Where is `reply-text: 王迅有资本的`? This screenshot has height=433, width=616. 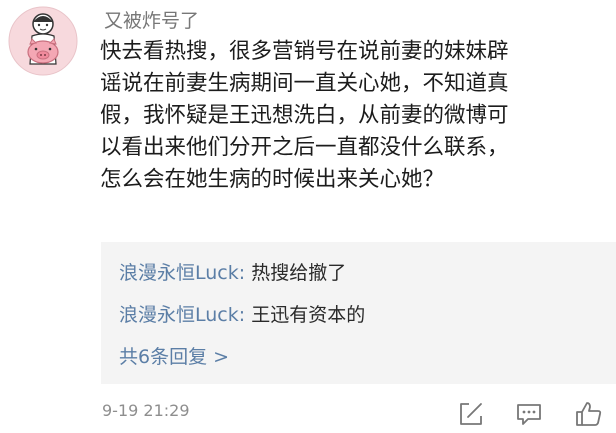
reply-text: 王迅有资本的 is located at coordinates (308, 315).